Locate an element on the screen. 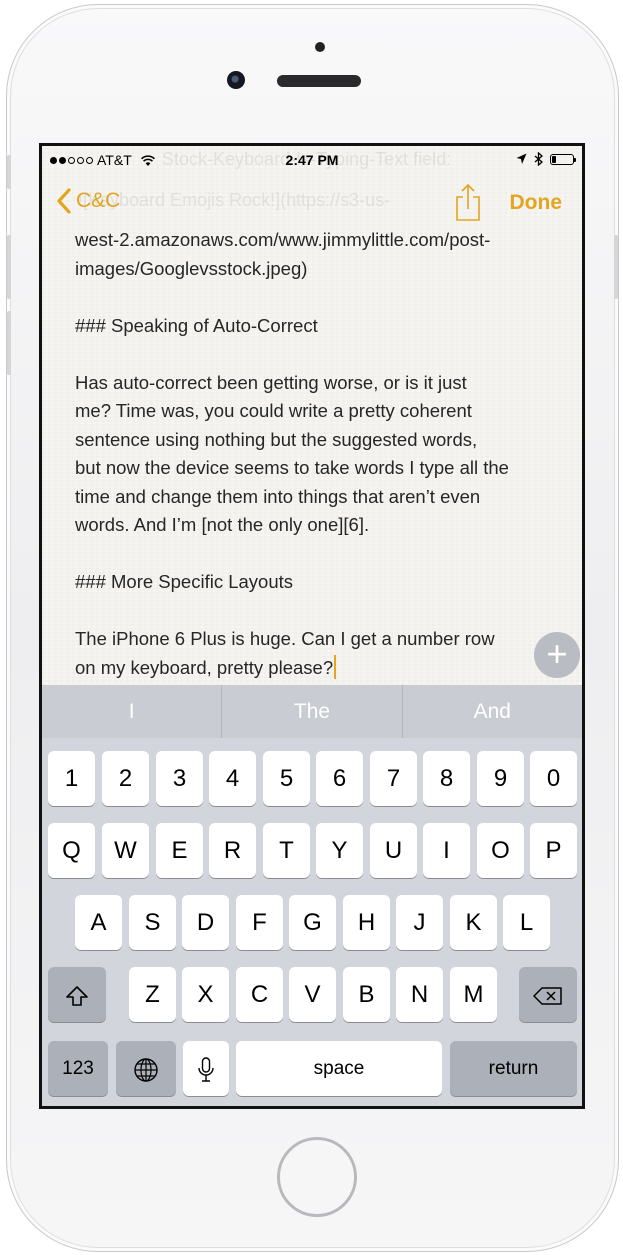  back-button: C&C is located at coordinates (88, 201).